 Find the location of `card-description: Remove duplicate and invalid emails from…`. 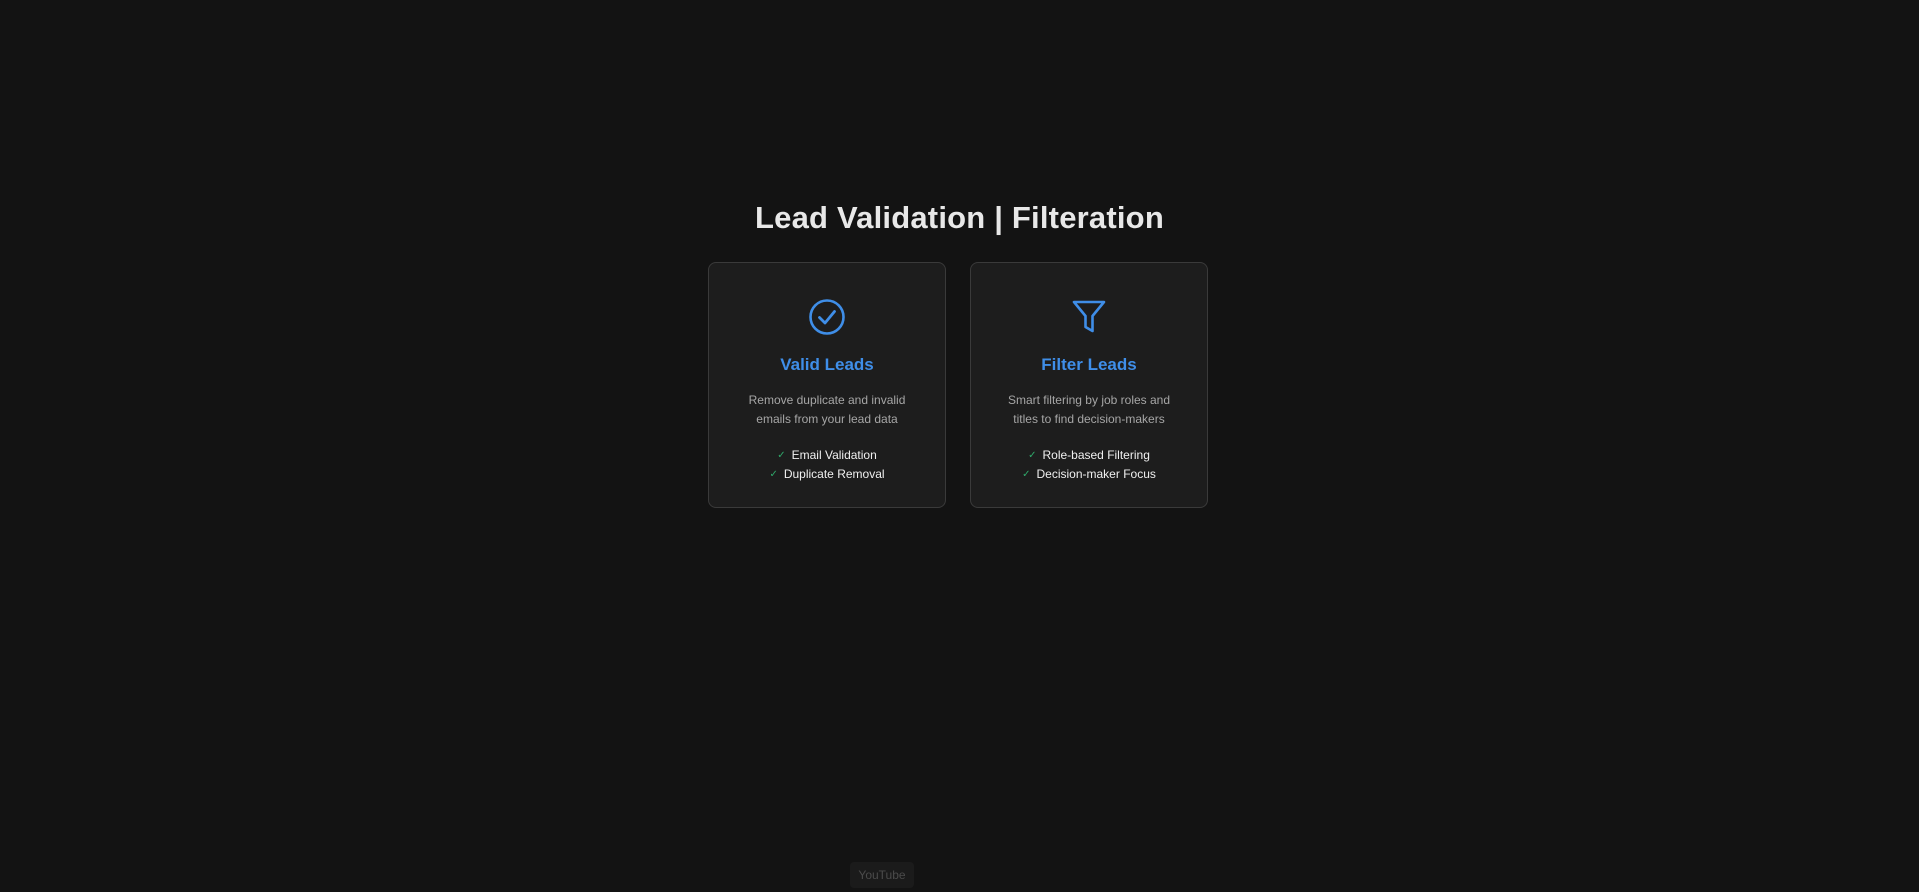

card-description: Remove duplicate and invalid emails from… is located at coordinates (827, 409).